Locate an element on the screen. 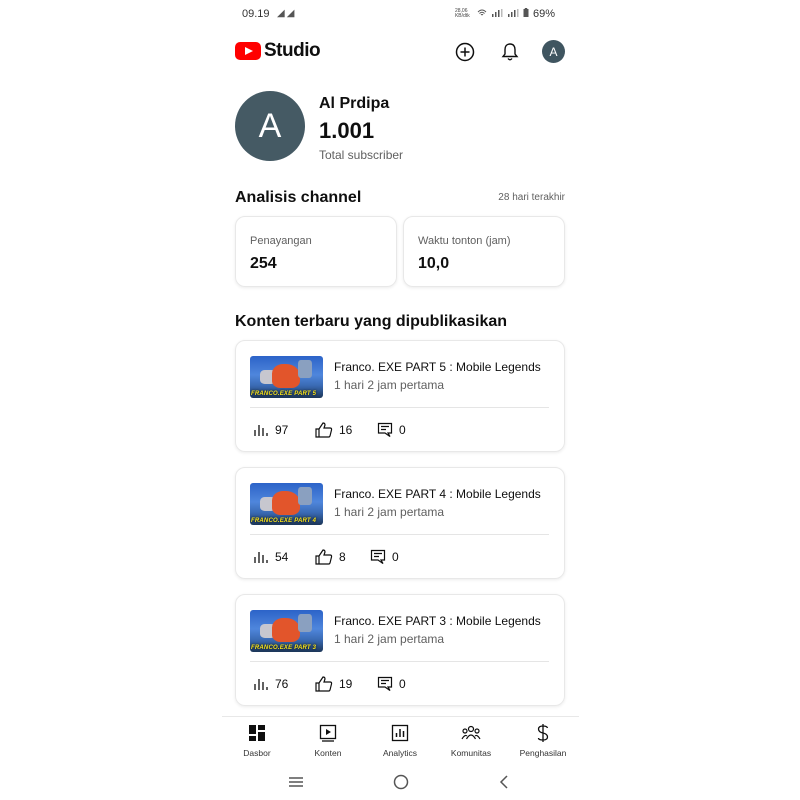 Image resolution: width=800 pixels, height=800 pixels. home-icon is located at coordinates (401, 782).